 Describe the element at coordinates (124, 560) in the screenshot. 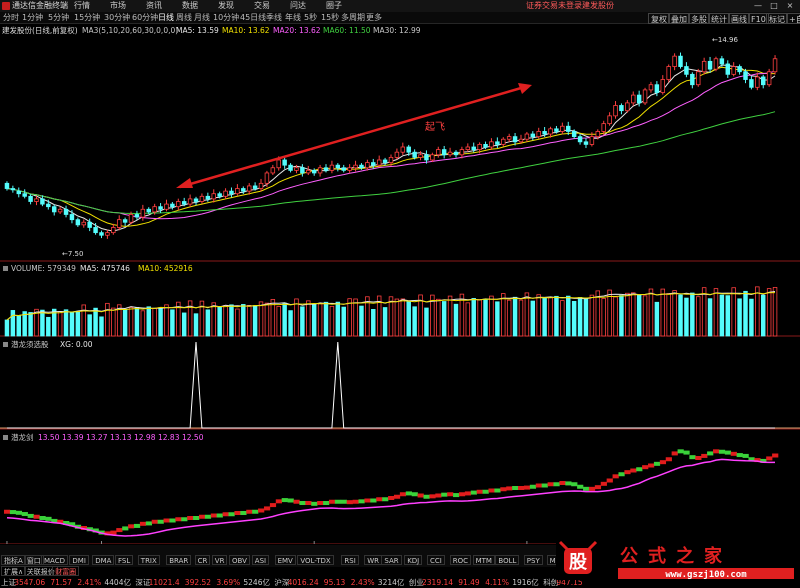

I see `indicator-tab: FSL` at that location.